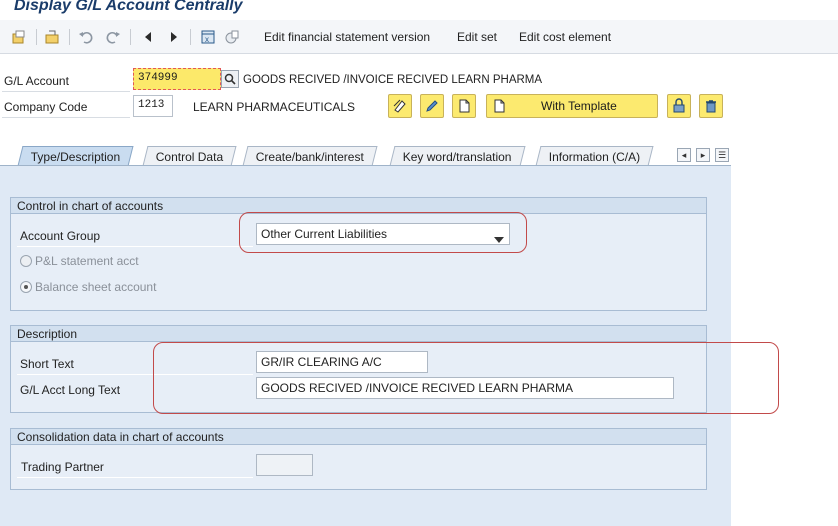 This screenshot has height=526, width=838. What do you see at coordinates (347, 37) in the screenshot?
I see `edit-fsv-button: Edit financial statement version` at bounding box center [347, 37].